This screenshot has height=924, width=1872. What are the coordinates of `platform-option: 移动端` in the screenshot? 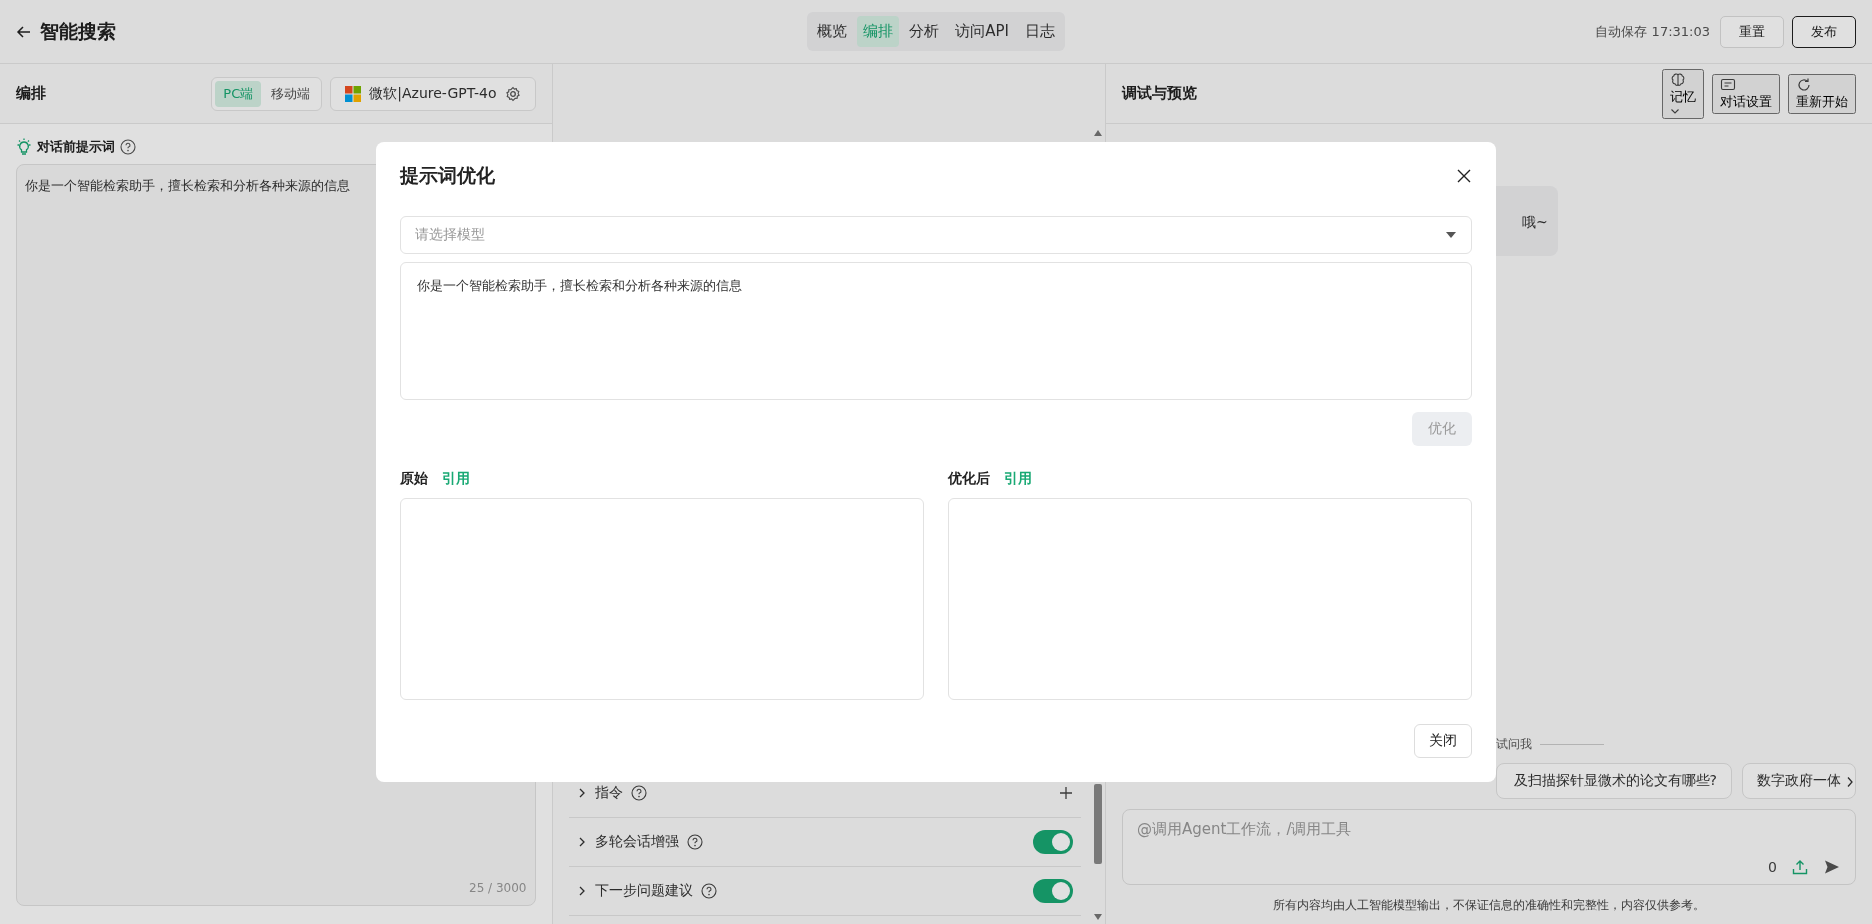 It's located at (291, 93).